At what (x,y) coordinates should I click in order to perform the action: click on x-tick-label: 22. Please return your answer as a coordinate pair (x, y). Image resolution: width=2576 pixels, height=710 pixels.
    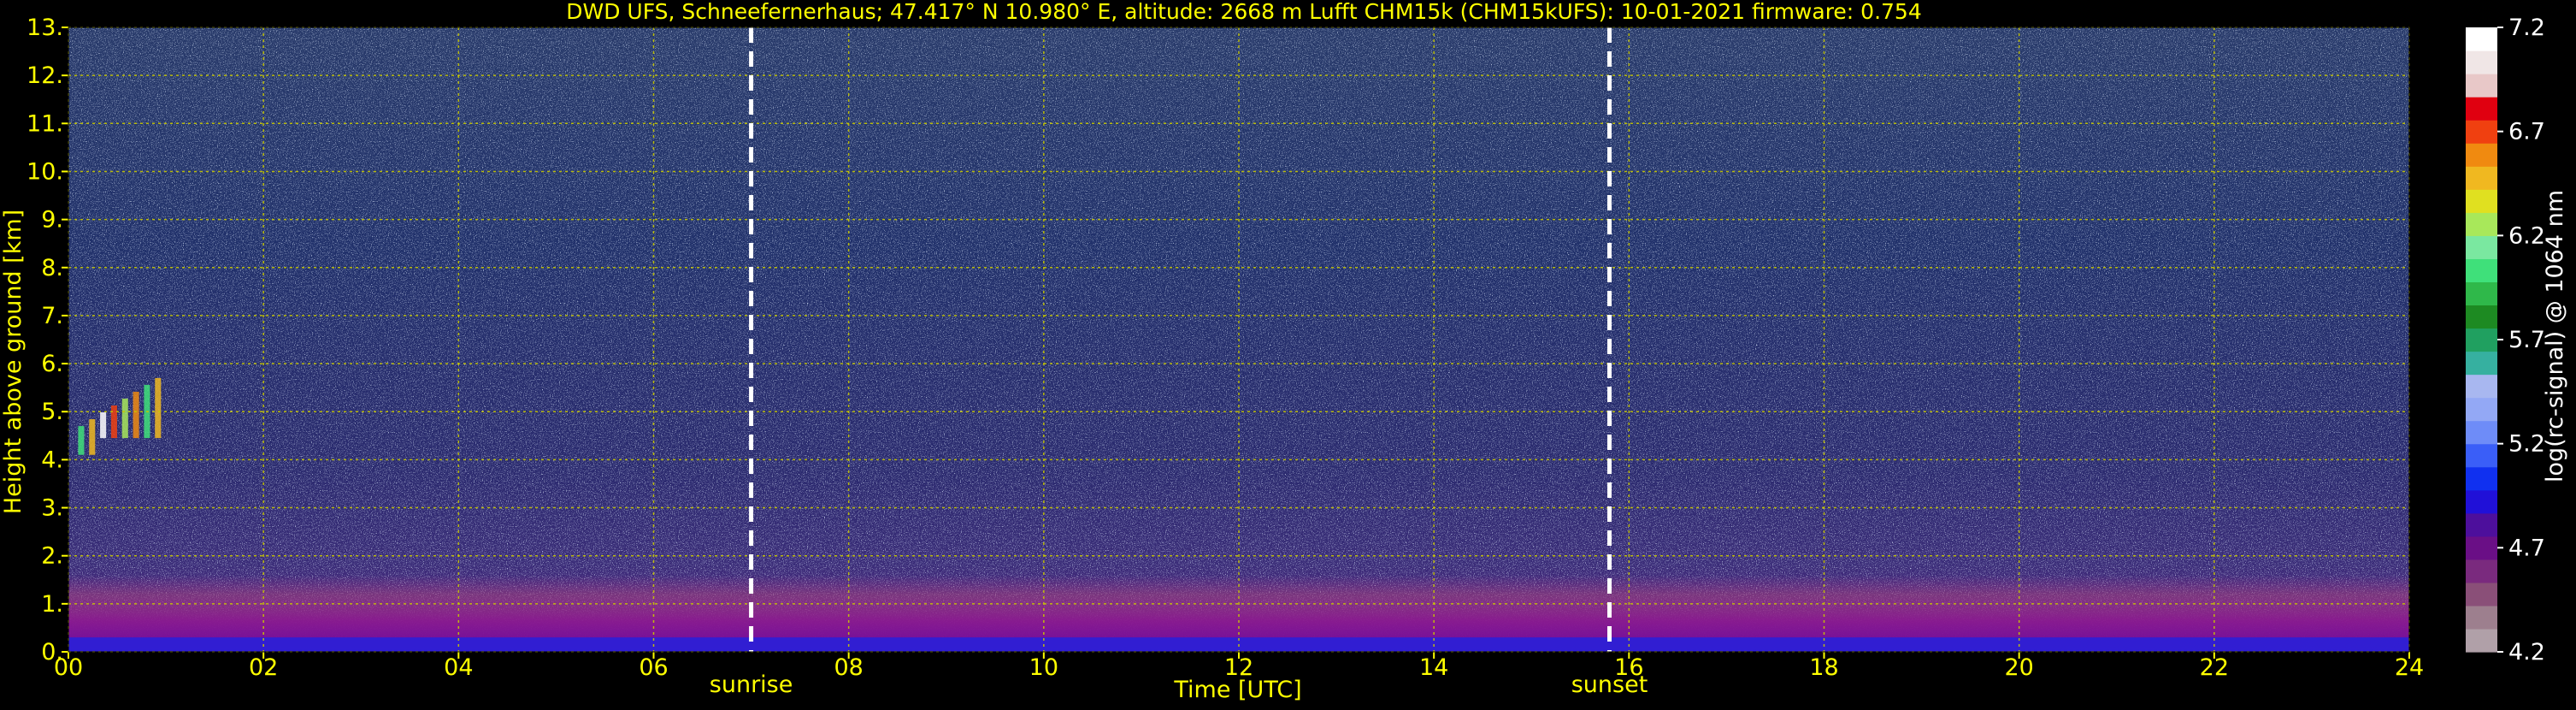
    Looking at the image, I should click on (2214, 667).